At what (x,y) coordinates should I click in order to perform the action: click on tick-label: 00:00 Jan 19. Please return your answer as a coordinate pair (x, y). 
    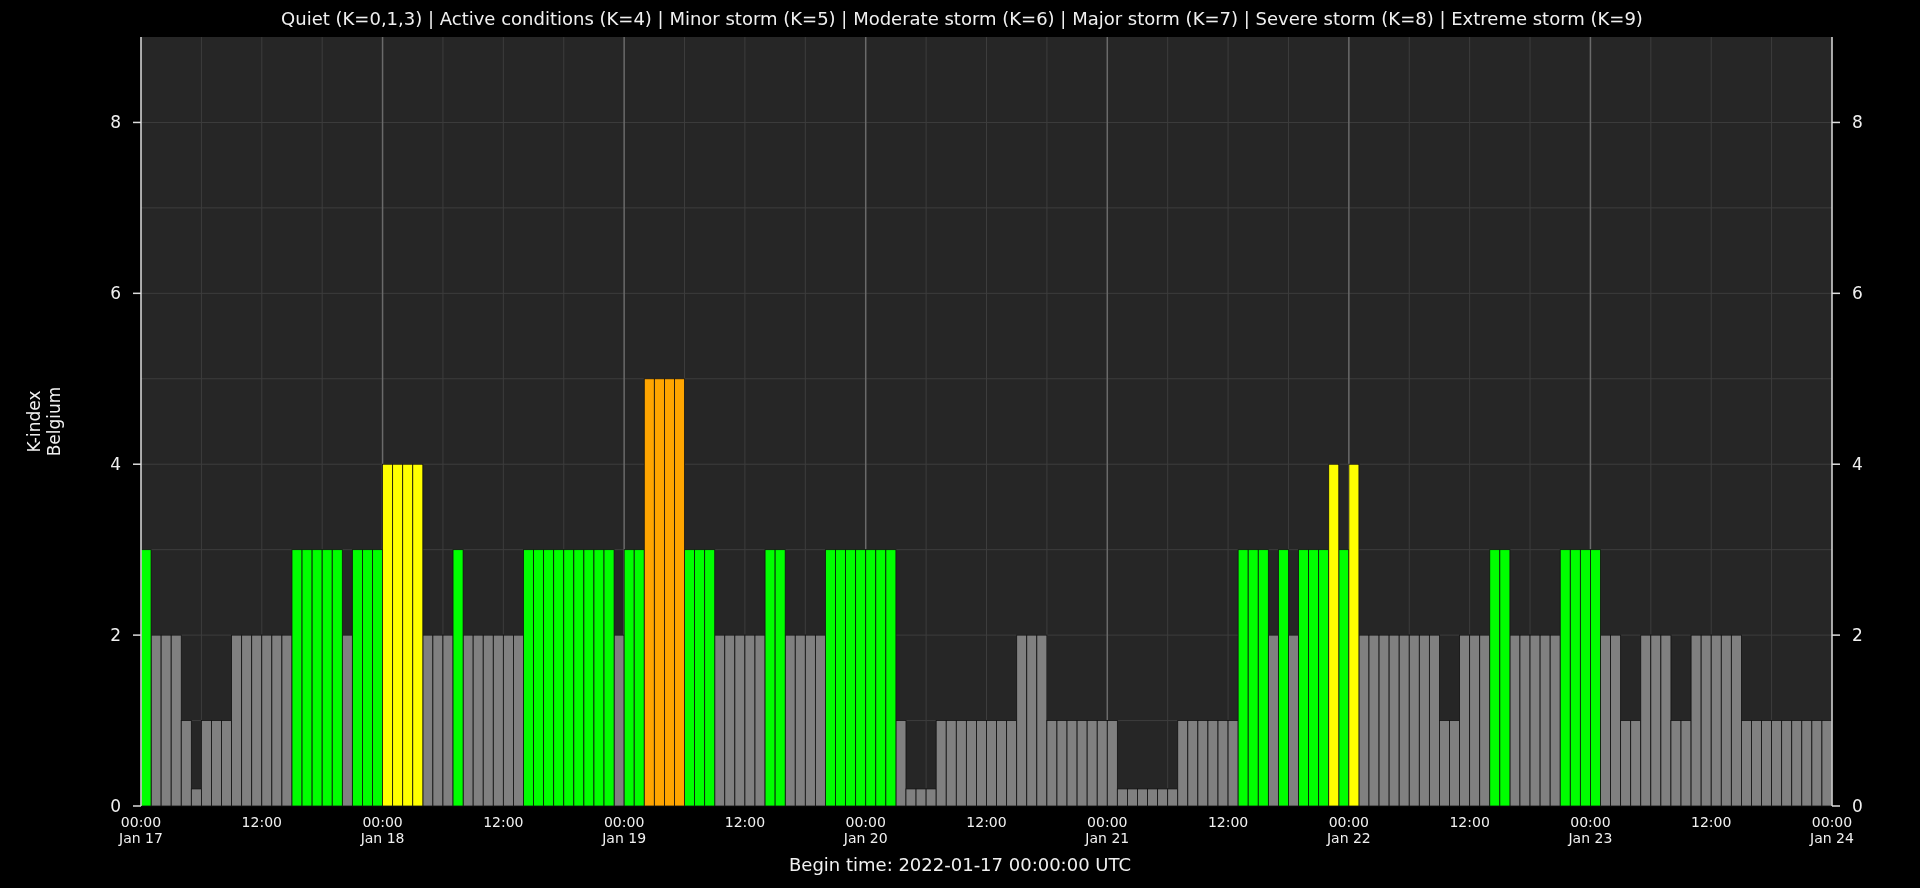
    Looking at the image, I should click on (624, 830).